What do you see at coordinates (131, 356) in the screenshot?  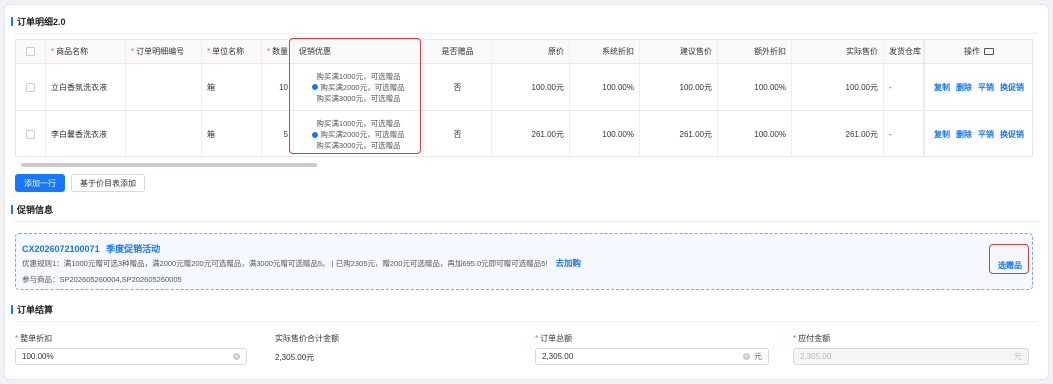 I see `whole-discount-input: 100.00% ✕` at bounding box center [131, 356].